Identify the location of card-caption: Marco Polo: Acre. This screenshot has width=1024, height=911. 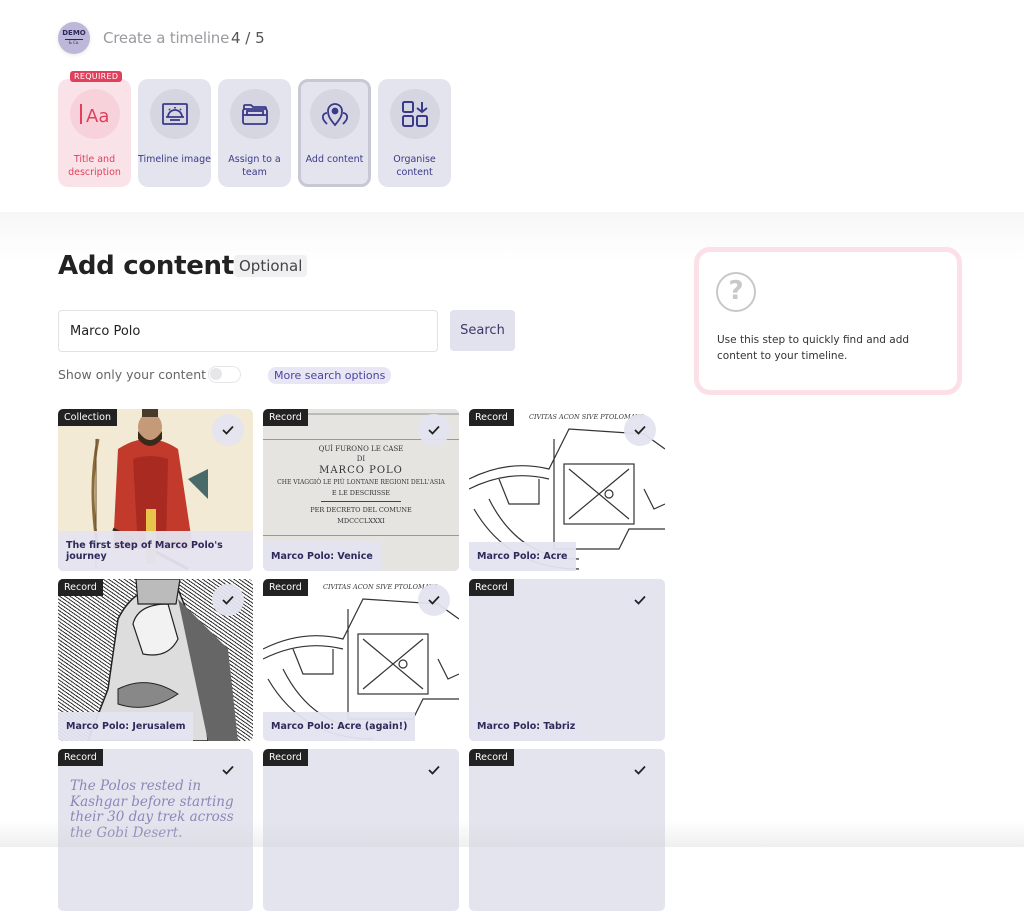
(522, 556).